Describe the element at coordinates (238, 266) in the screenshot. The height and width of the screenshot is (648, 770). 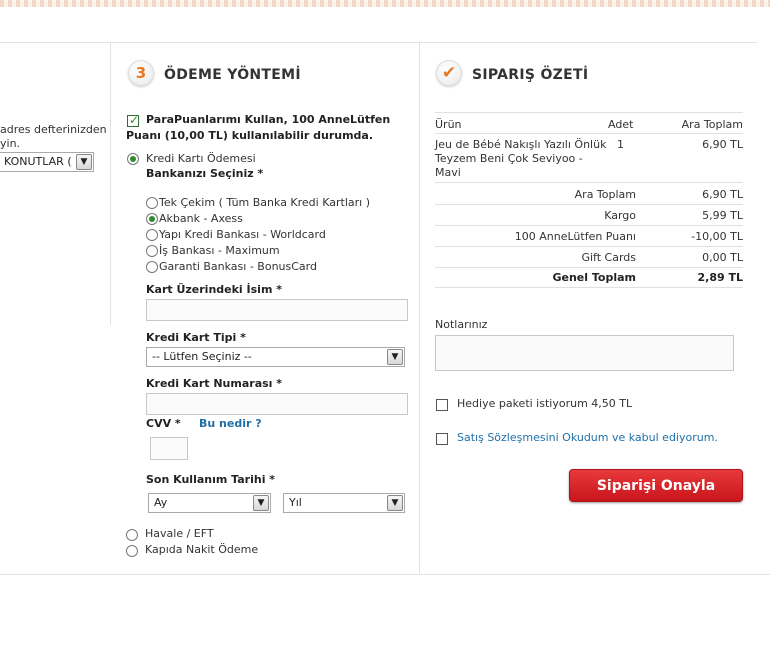
I see `bank-option-label: Garanti Bankası - BonusCard` at that location.